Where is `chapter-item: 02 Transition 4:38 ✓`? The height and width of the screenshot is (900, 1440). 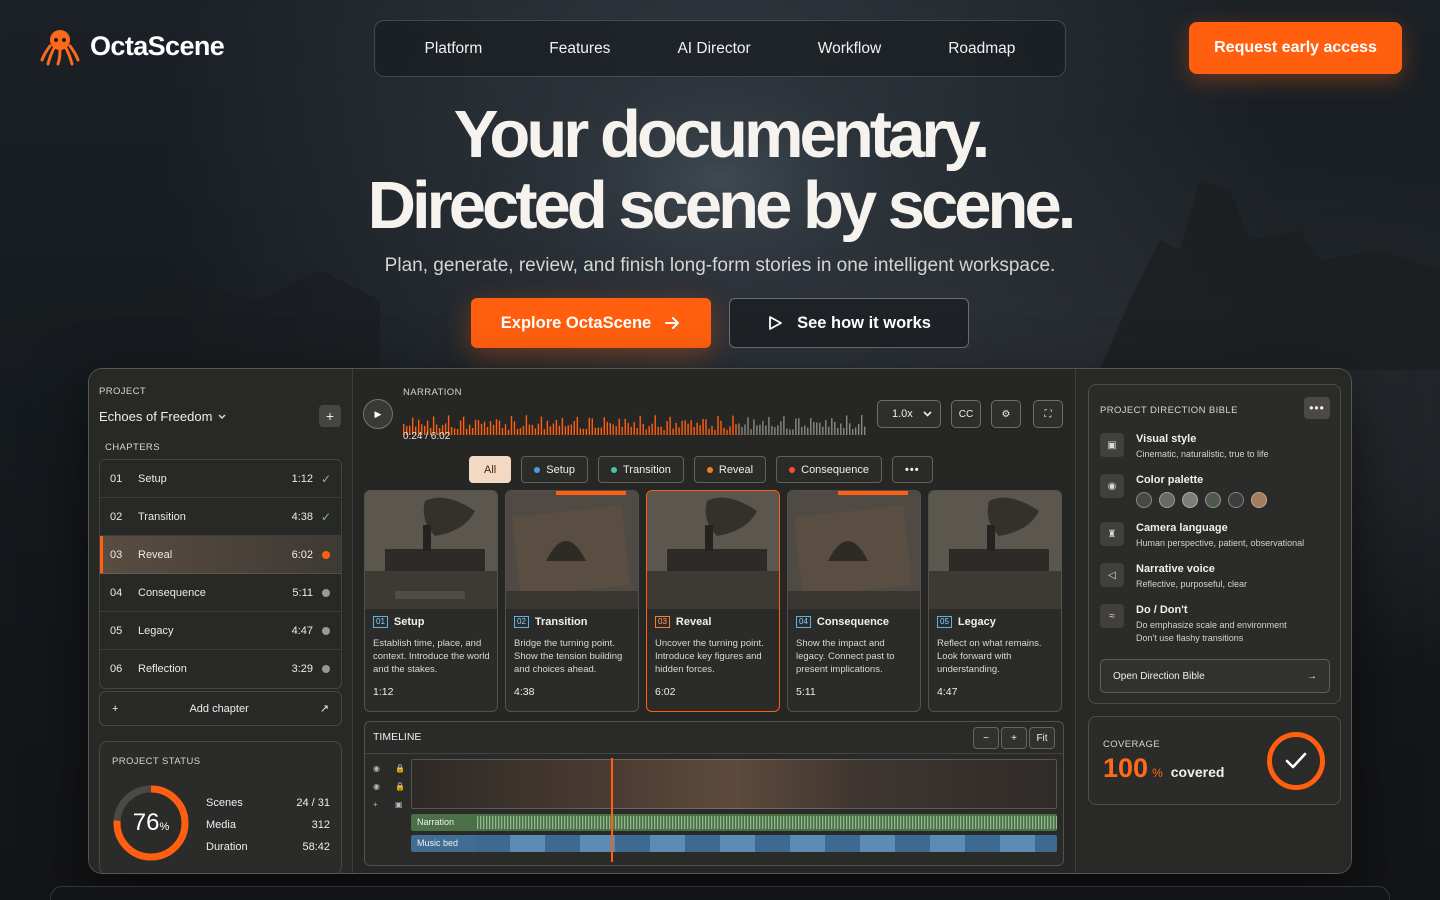
chapter-item: 02 Transition 4:38 ✓ is located at coordinates (220, 517).